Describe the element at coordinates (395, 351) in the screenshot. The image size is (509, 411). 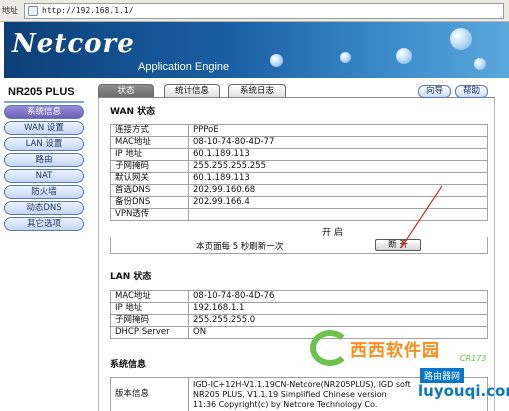
I see `watermark-brand-text: 西西软件园` at that location.